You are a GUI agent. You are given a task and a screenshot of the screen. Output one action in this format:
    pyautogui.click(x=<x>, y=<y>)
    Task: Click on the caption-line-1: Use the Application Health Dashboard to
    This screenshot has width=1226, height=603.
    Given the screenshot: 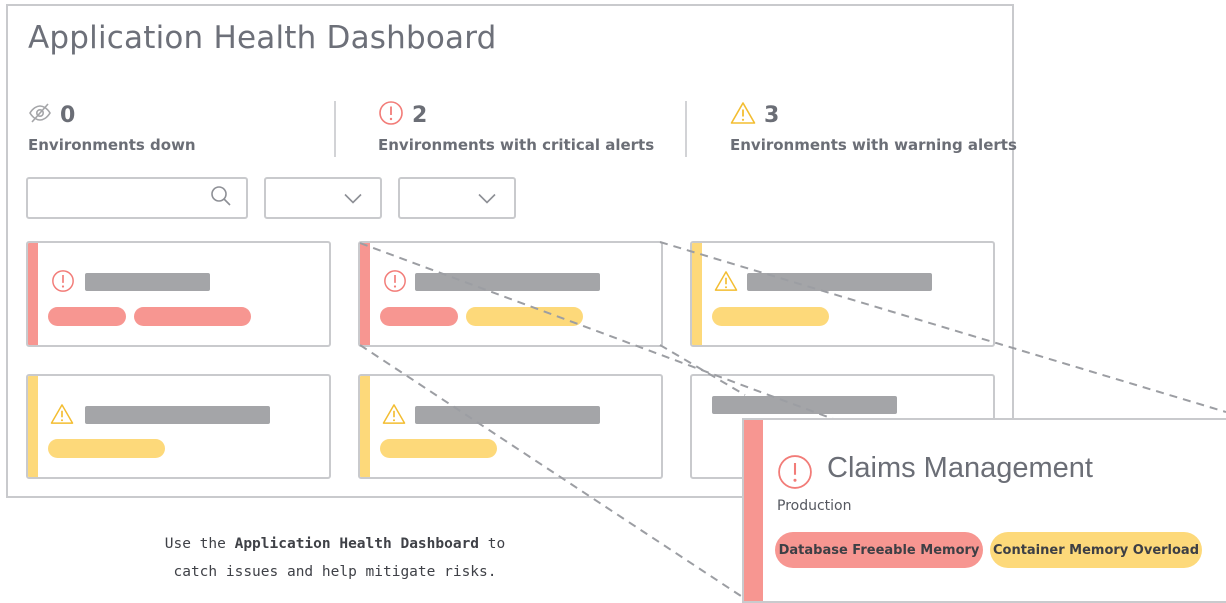 What is the action you would take?
    pyautogui.click(x=335, y=544)
    